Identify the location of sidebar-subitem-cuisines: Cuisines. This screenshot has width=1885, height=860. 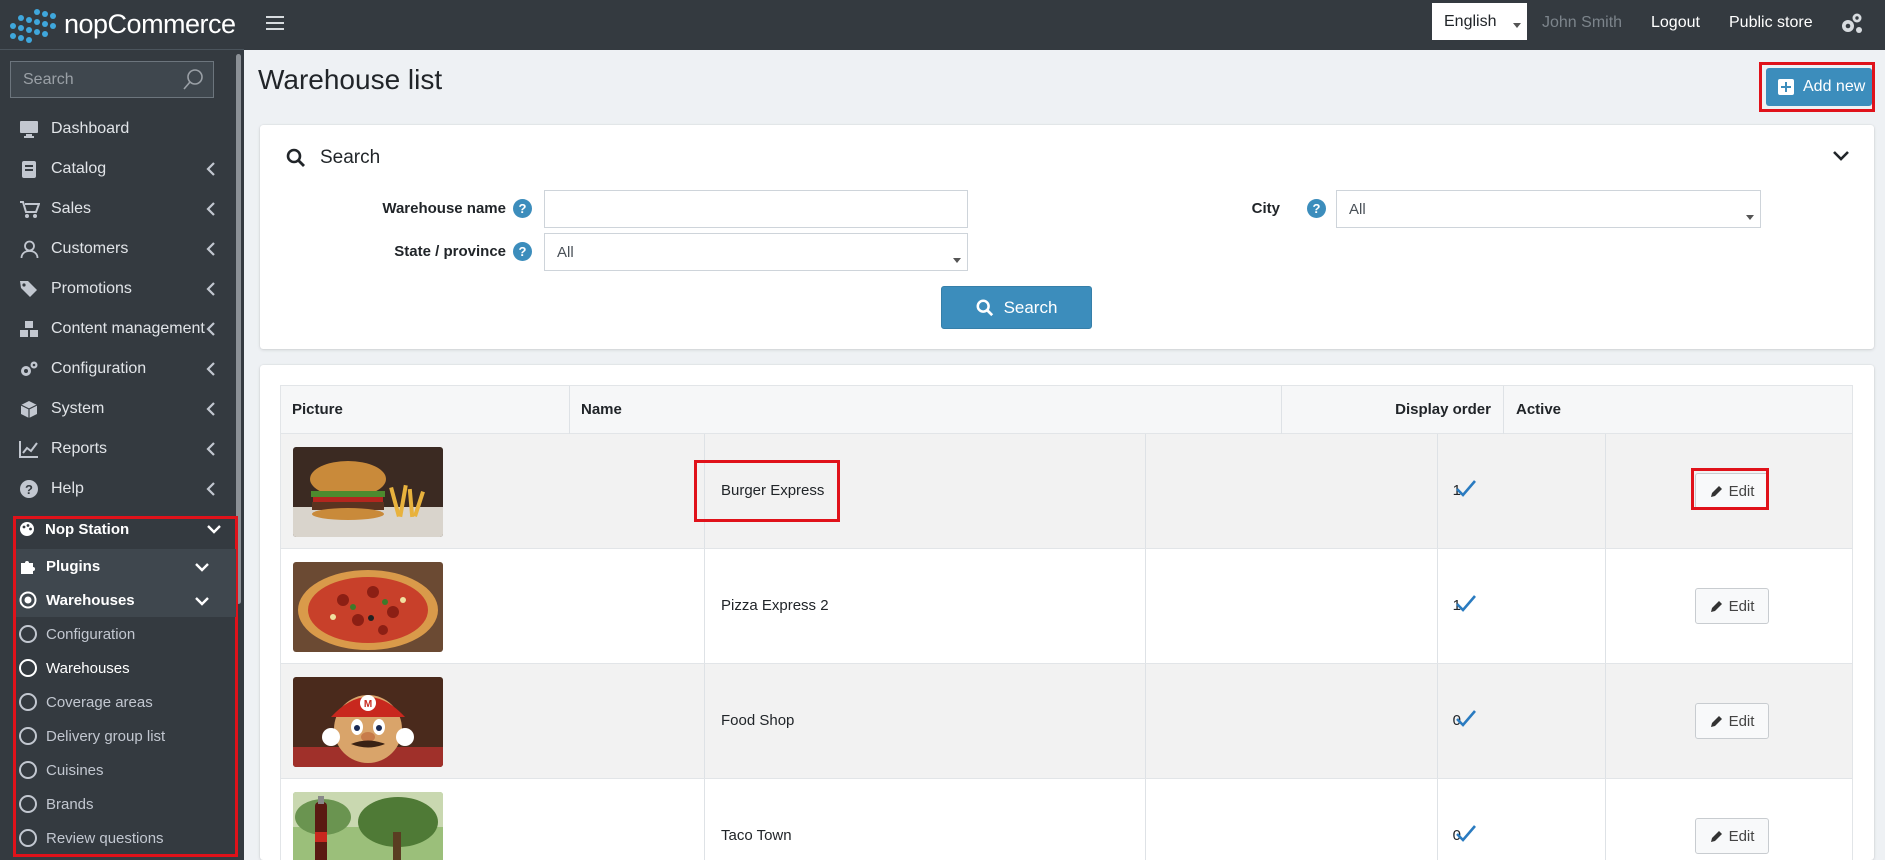
(126, 770).